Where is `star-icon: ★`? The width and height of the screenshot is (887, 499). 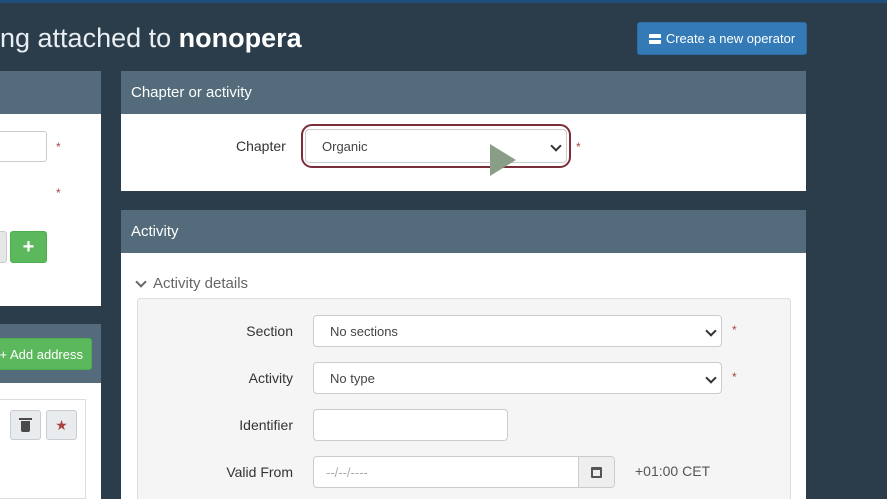
star-icon: ★ is located at coordinates (61, 425).